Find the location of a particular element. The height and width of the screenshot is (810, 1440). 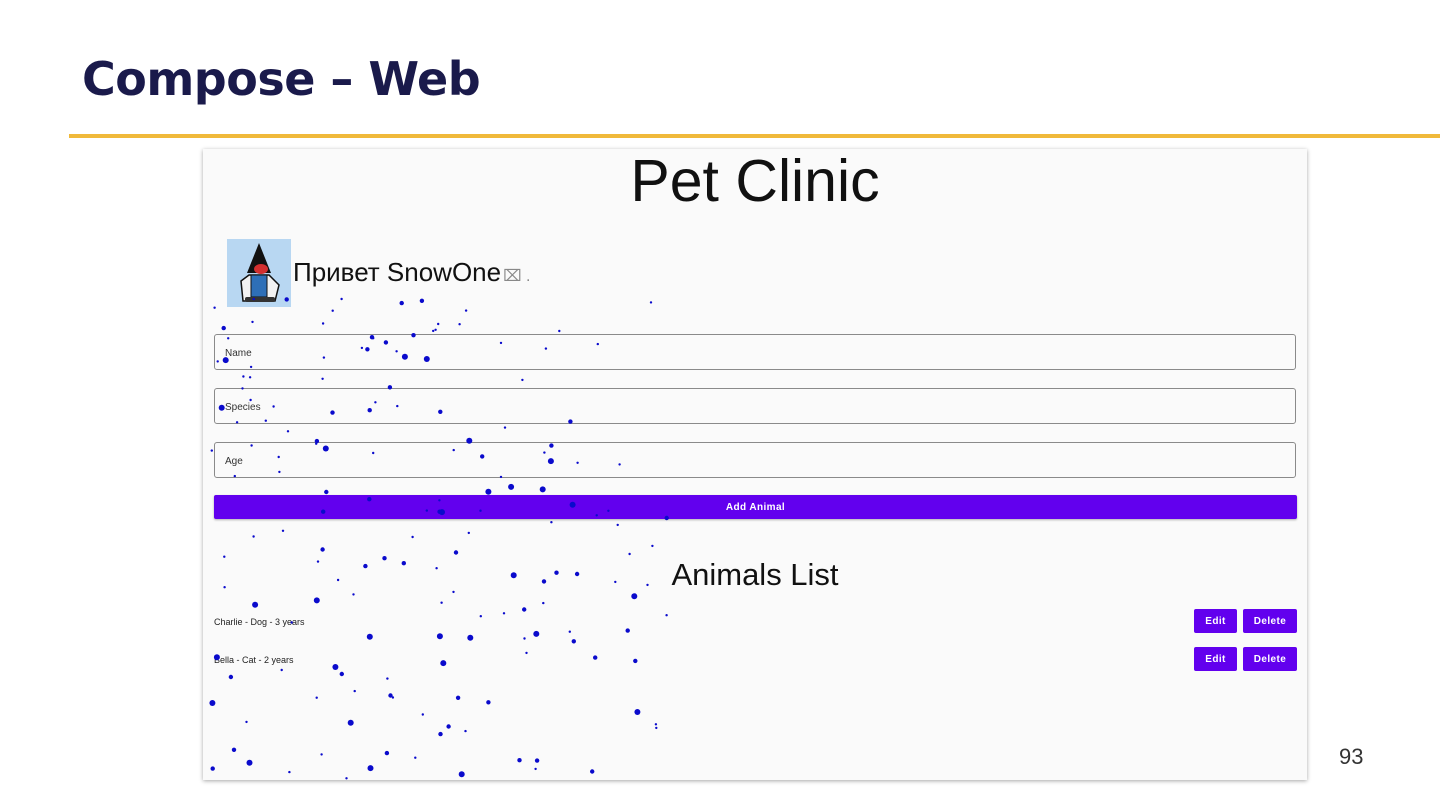

add-animal-button: Add Animal is located at coordinates (755, 507).